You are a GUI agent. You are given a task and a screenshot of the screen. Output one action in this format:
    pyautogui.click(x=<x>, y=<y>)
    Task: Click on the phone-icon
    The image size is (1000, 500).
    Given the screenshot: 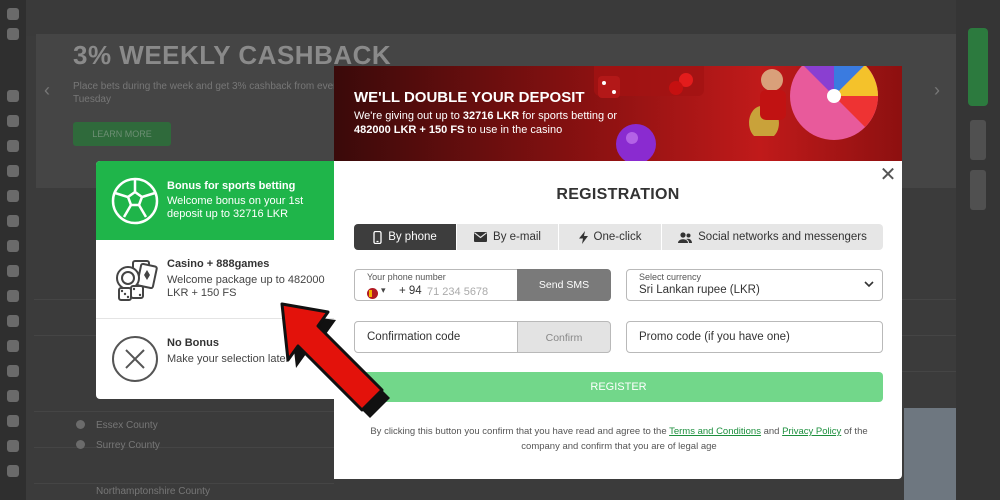 What is the action you would take?
    pyautogui.click(x=377, y=237)
    